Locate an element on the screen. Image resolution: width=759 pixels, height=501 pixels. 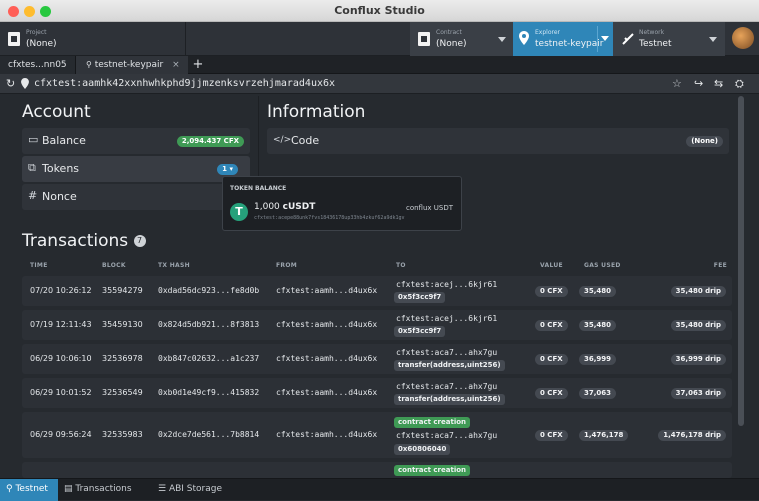
balance-label: Balance is located at coordinates (64, 140).